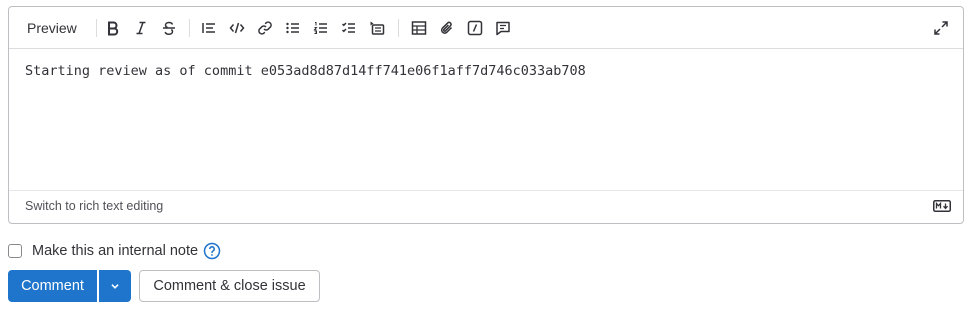 This screenshot has width=975, height=320. Describe the element at coordinates (52, 286) in the screenshot. I see `comment-button: Comment` at that location.